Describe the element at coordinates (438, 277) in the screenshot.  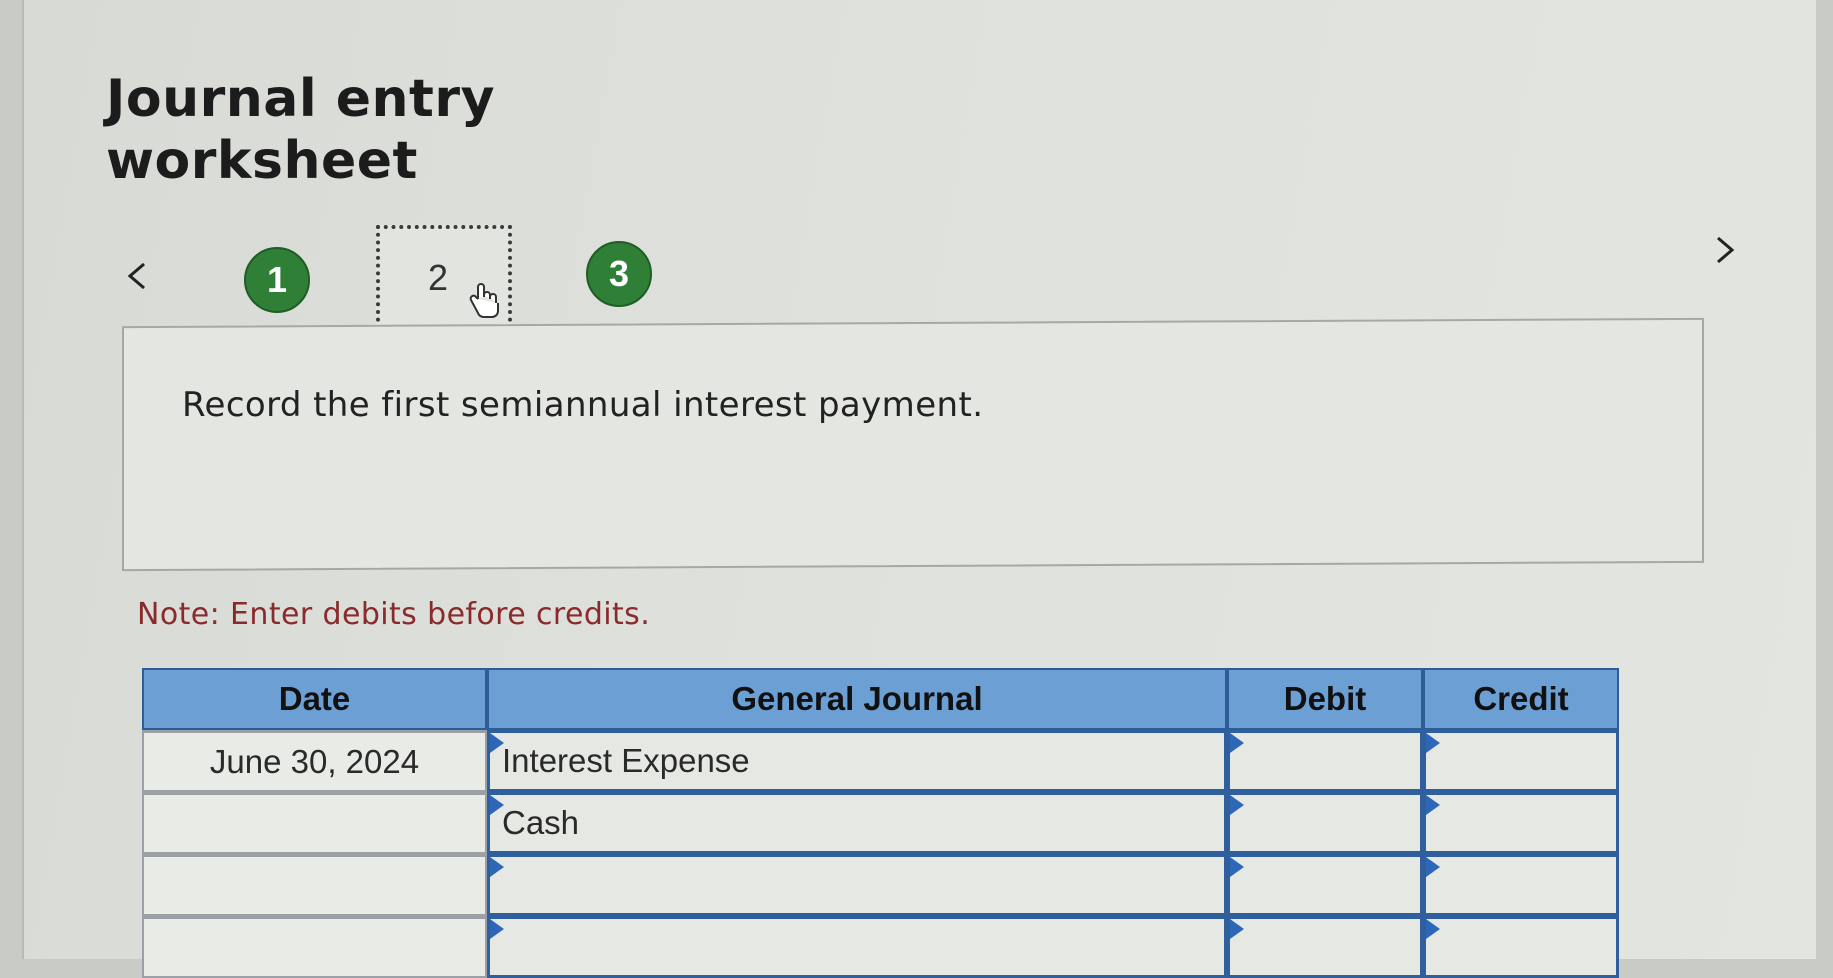
I see `step-2-label: 2` at that location.